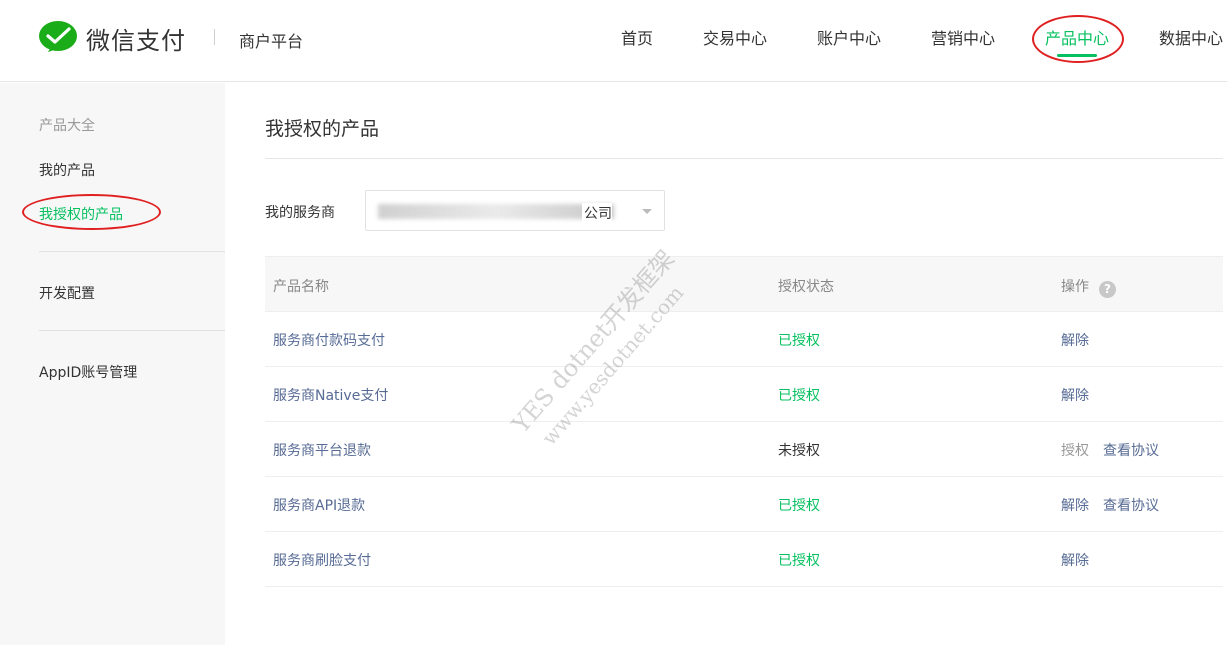  I want to click on product-name-link: 服务商Native支付, so click(330, 395).